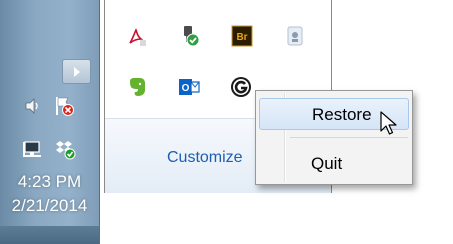 This screenshot has width=453, height=244. I want to click on show-hidden-icons-button, so click(76, 71).